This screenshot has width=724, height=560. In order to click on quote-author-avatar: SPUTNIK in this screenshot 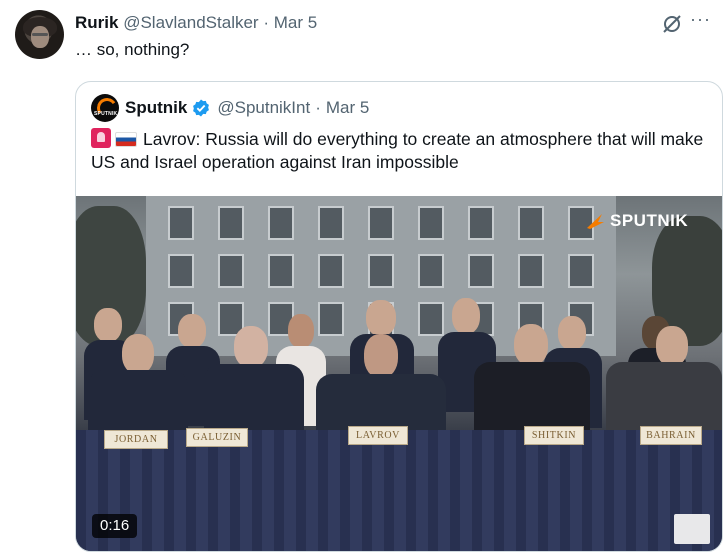, I will do `click(105, 108)`.